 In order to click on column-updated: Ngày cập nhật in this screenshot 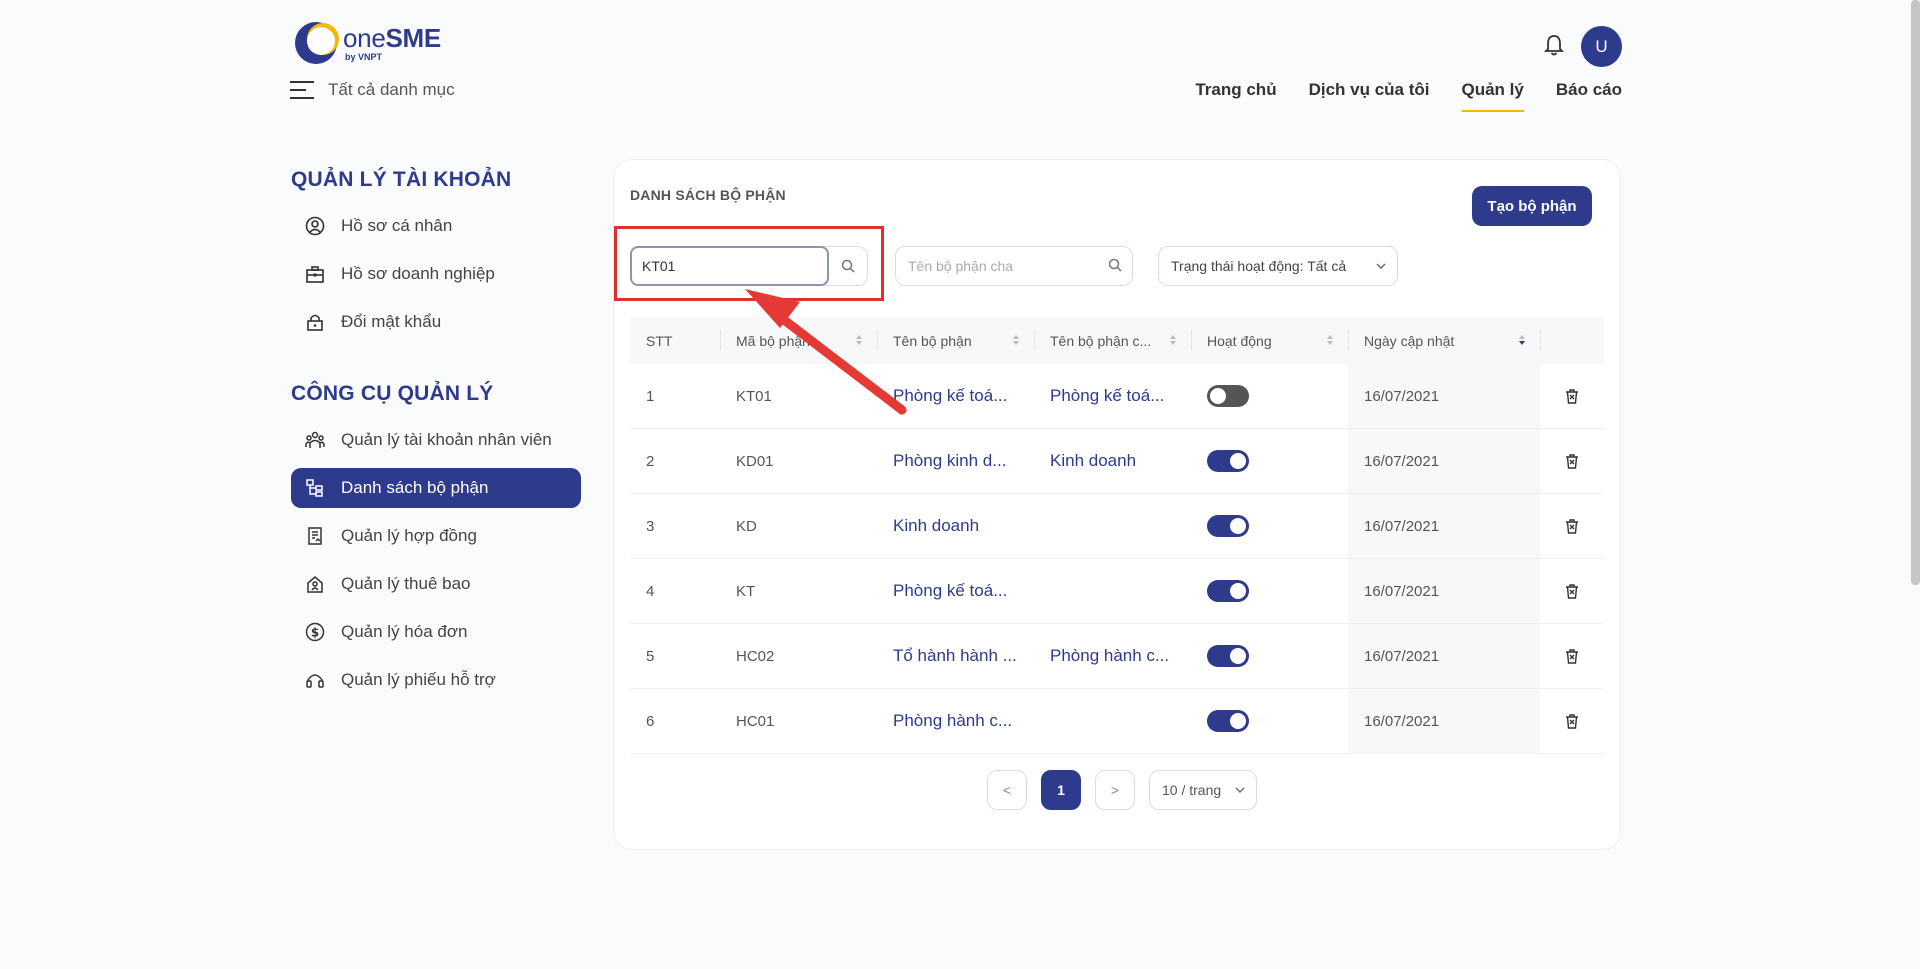, I will do `click(1444, 340)`.